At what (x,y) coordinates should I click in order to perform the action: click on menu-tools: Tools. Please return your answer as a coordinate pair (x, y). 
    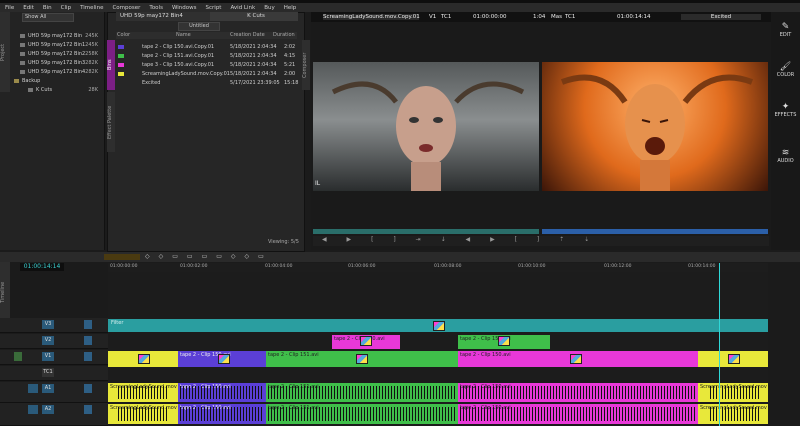
    Looking at the image, I should click on (156, 8).